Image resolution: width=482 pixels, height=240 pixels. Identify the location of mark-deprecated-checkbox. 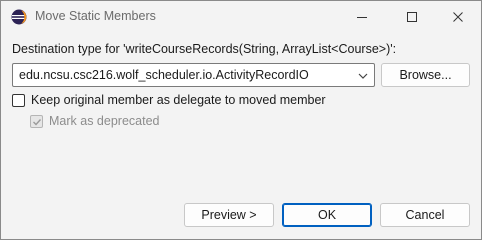
(36, 121).